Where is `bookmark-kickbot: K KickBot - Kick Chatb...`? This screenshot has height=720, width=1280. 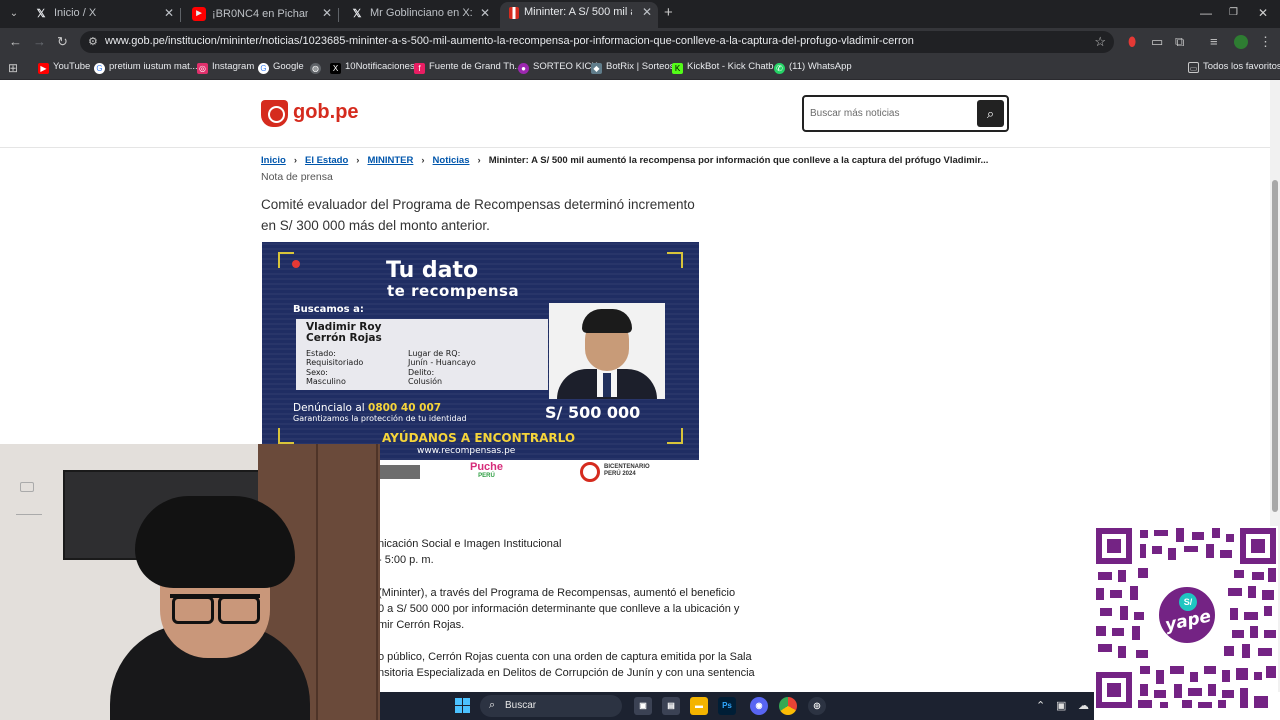 bookmark-kickbot: K KickBot - Kick Chatb... is located at coordinates (727, 67).